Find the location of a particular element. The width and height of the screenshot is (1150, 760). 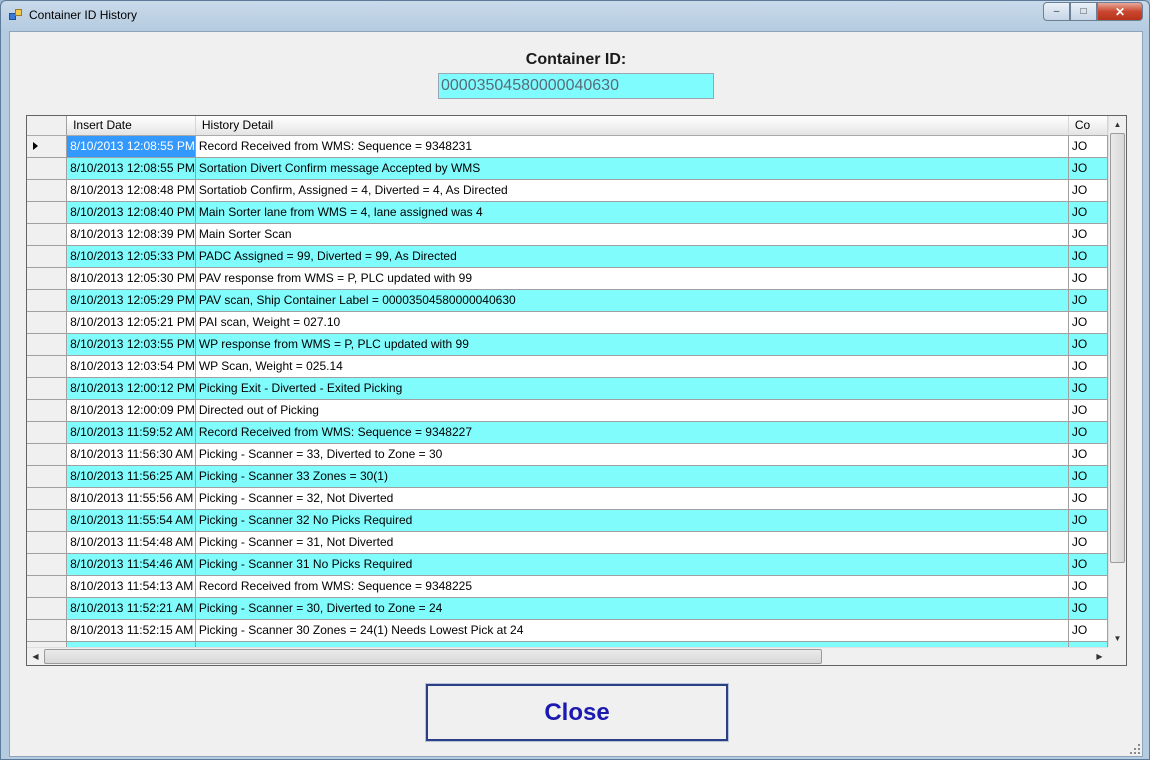

insert-date-cell: 8/10/2013 12:05:29 PM is located at coordinates (131, 300).